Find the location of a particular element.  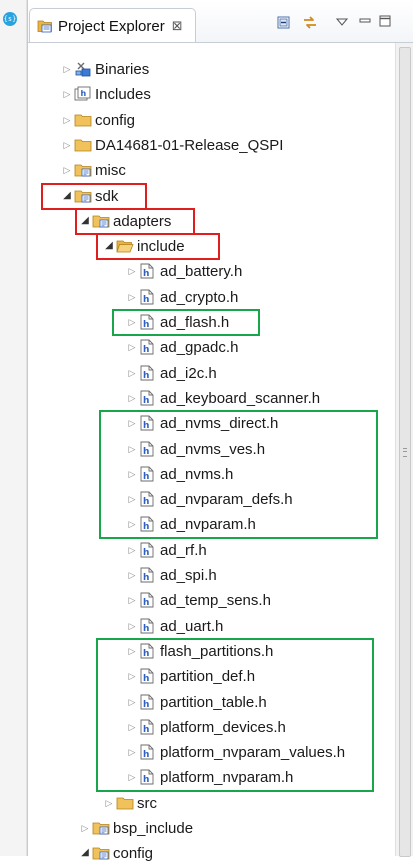

includes-icon: h is located at coordinates (83, 94).